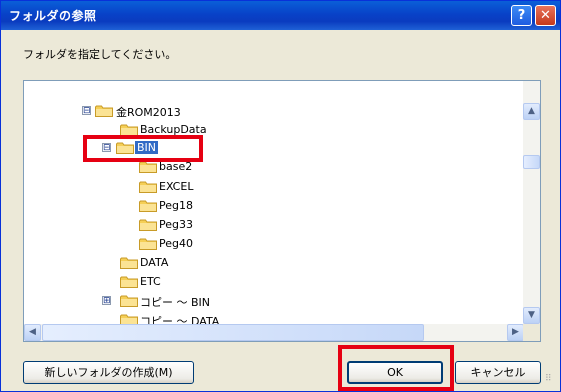 The image size is (561, 392). Describe the element at coordinates (180, 282) in the screenshot. I see `tree-node-etc: ETC` at that location.